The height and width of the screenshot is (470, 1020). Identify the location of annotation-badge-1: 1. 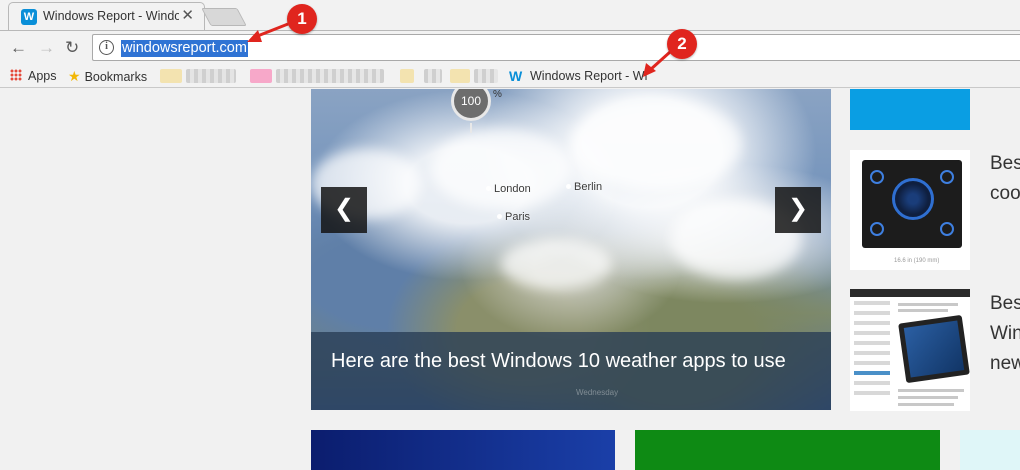
(302, 19).